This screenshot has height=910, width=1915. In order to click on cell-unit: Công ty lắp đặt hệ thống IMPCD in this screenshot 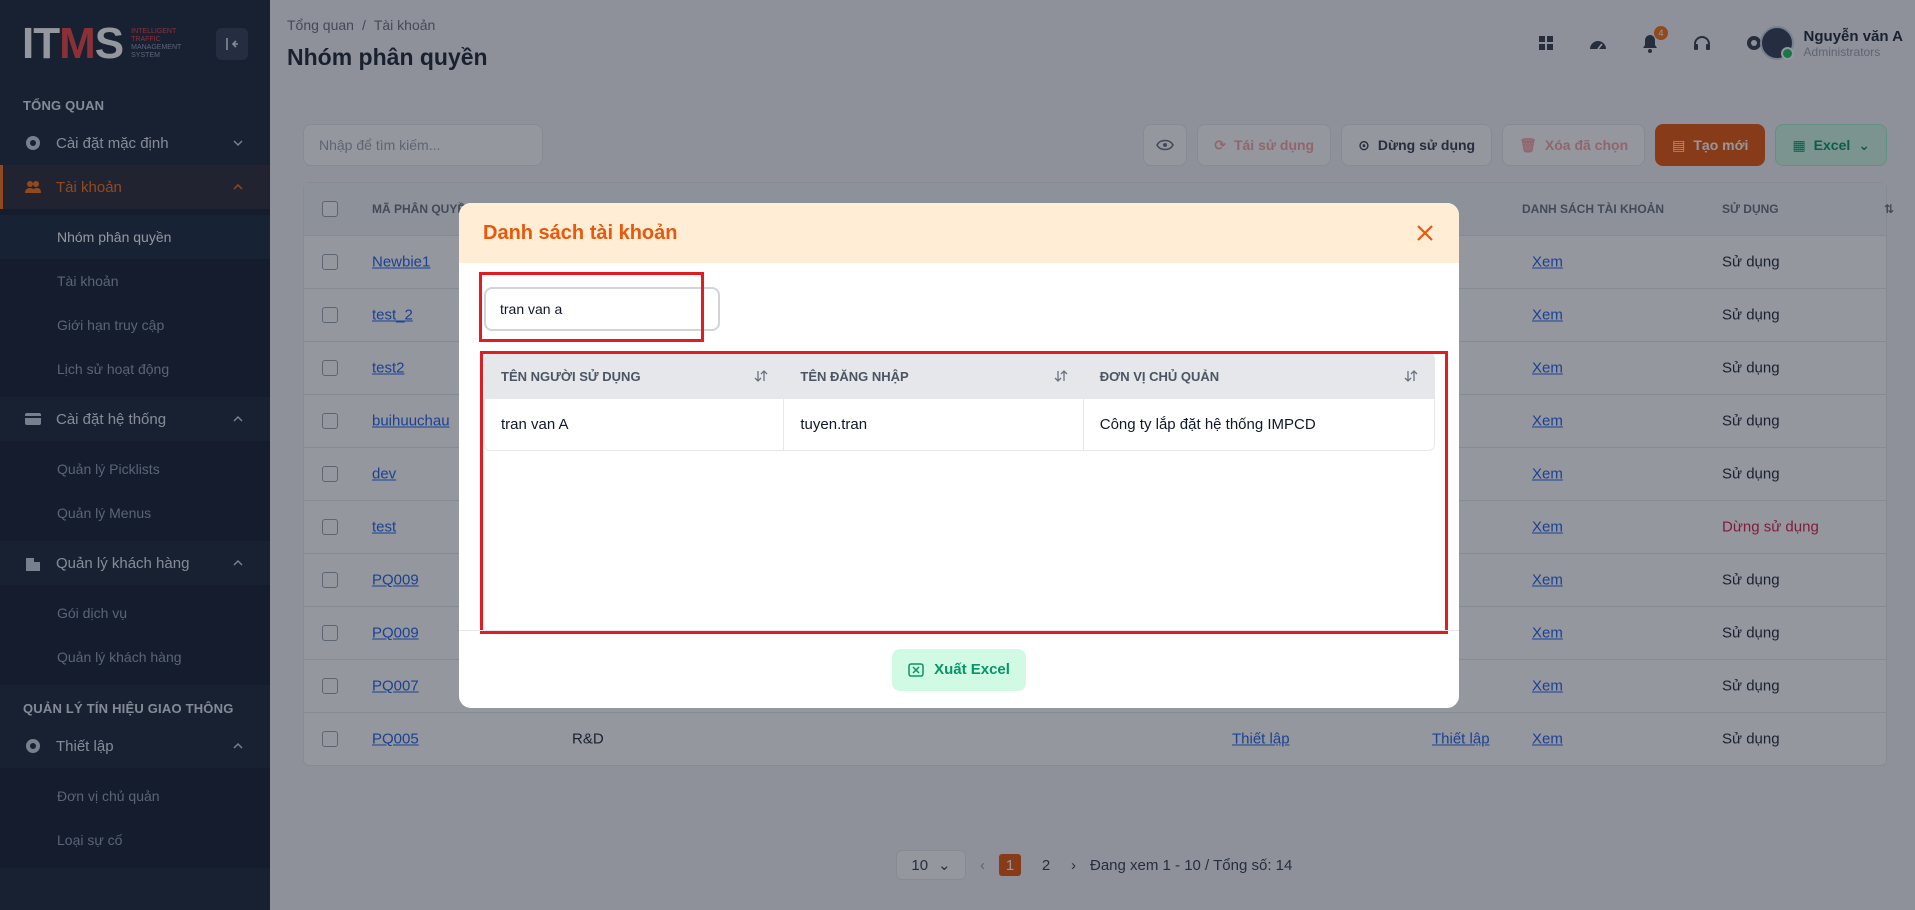, I will do `click(1207, 424)`.